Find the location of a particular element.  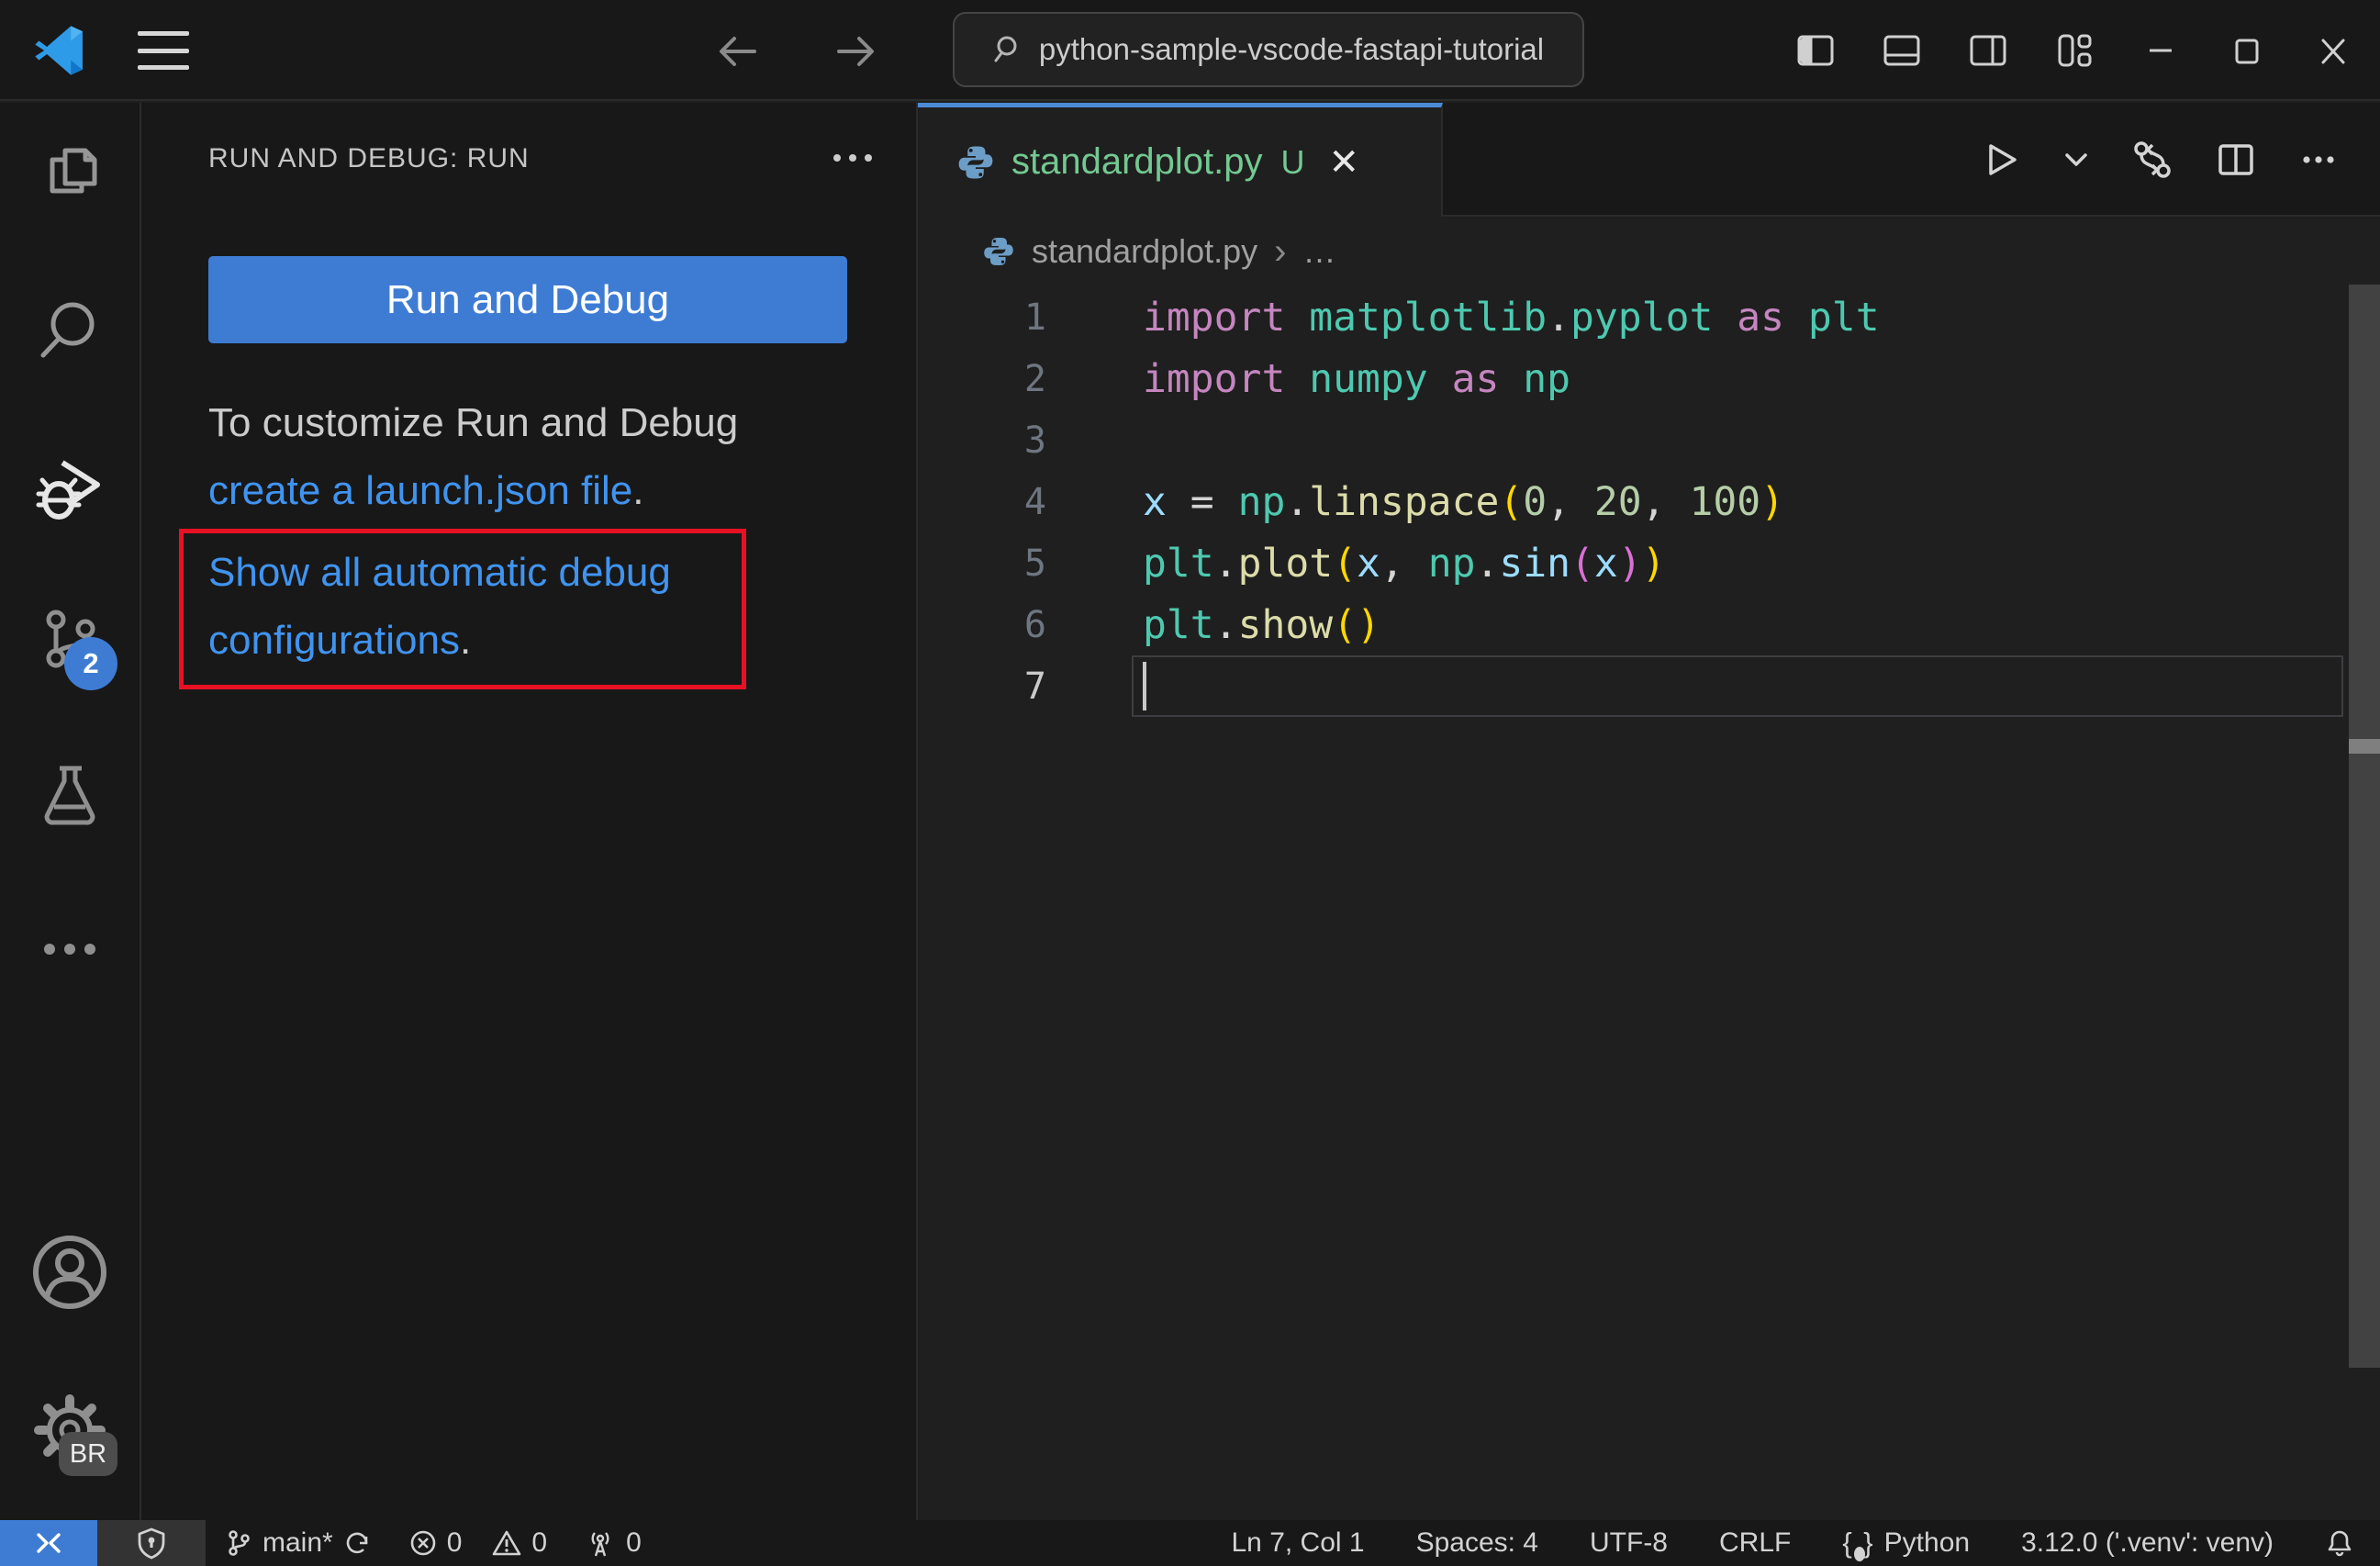

toggle-secondary-sidebar-icon is located at coordinates (1988, 51).